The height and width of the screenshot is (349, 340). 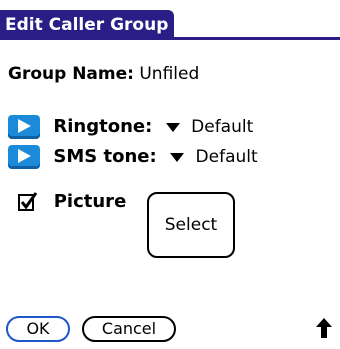 I want to click on sms-tone-play-button, so click(x=24, y=157).